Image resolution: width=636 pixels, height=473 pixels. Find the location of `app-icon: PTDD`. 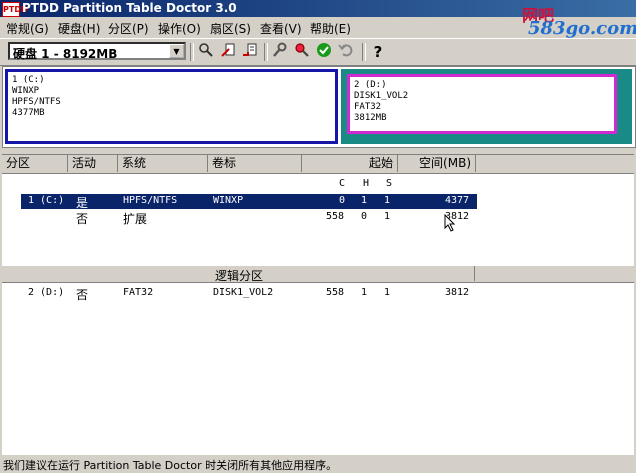

app-icon: PTDD is located at coordinates (15, 9).